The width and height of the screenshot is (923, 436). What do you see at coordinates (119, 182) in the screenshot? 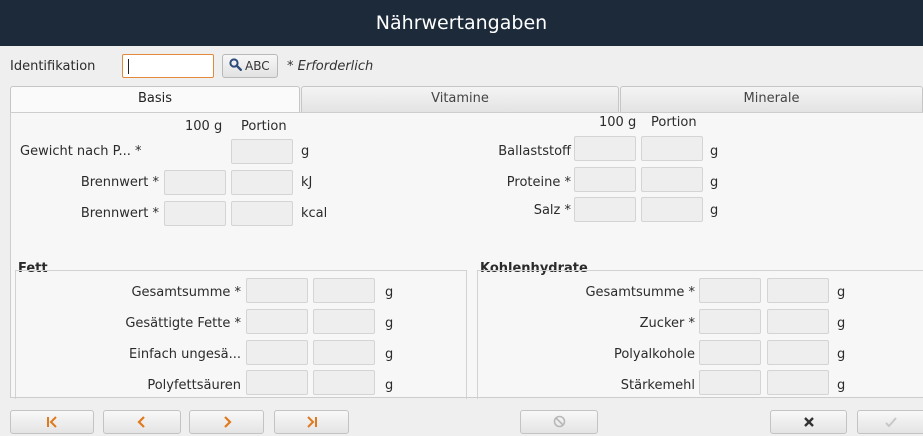
I see `label-brennwert-kj: Brennwert *` at bounding box center [119, 182].